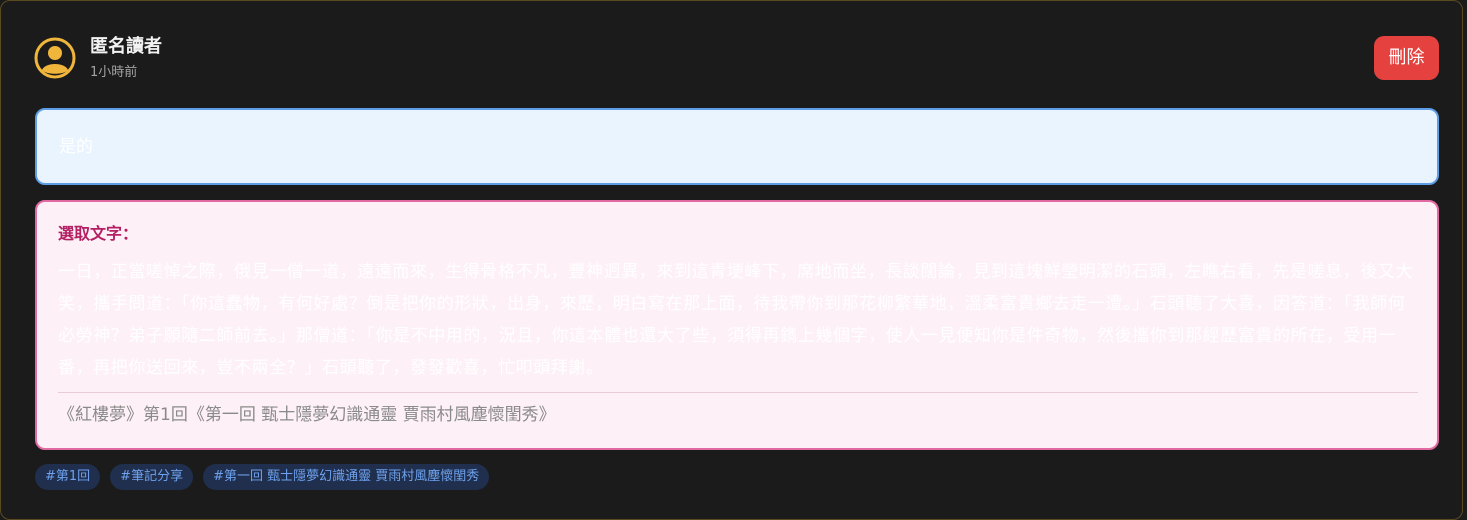  I want to click on comment-box: 是的, so click(737, 146).